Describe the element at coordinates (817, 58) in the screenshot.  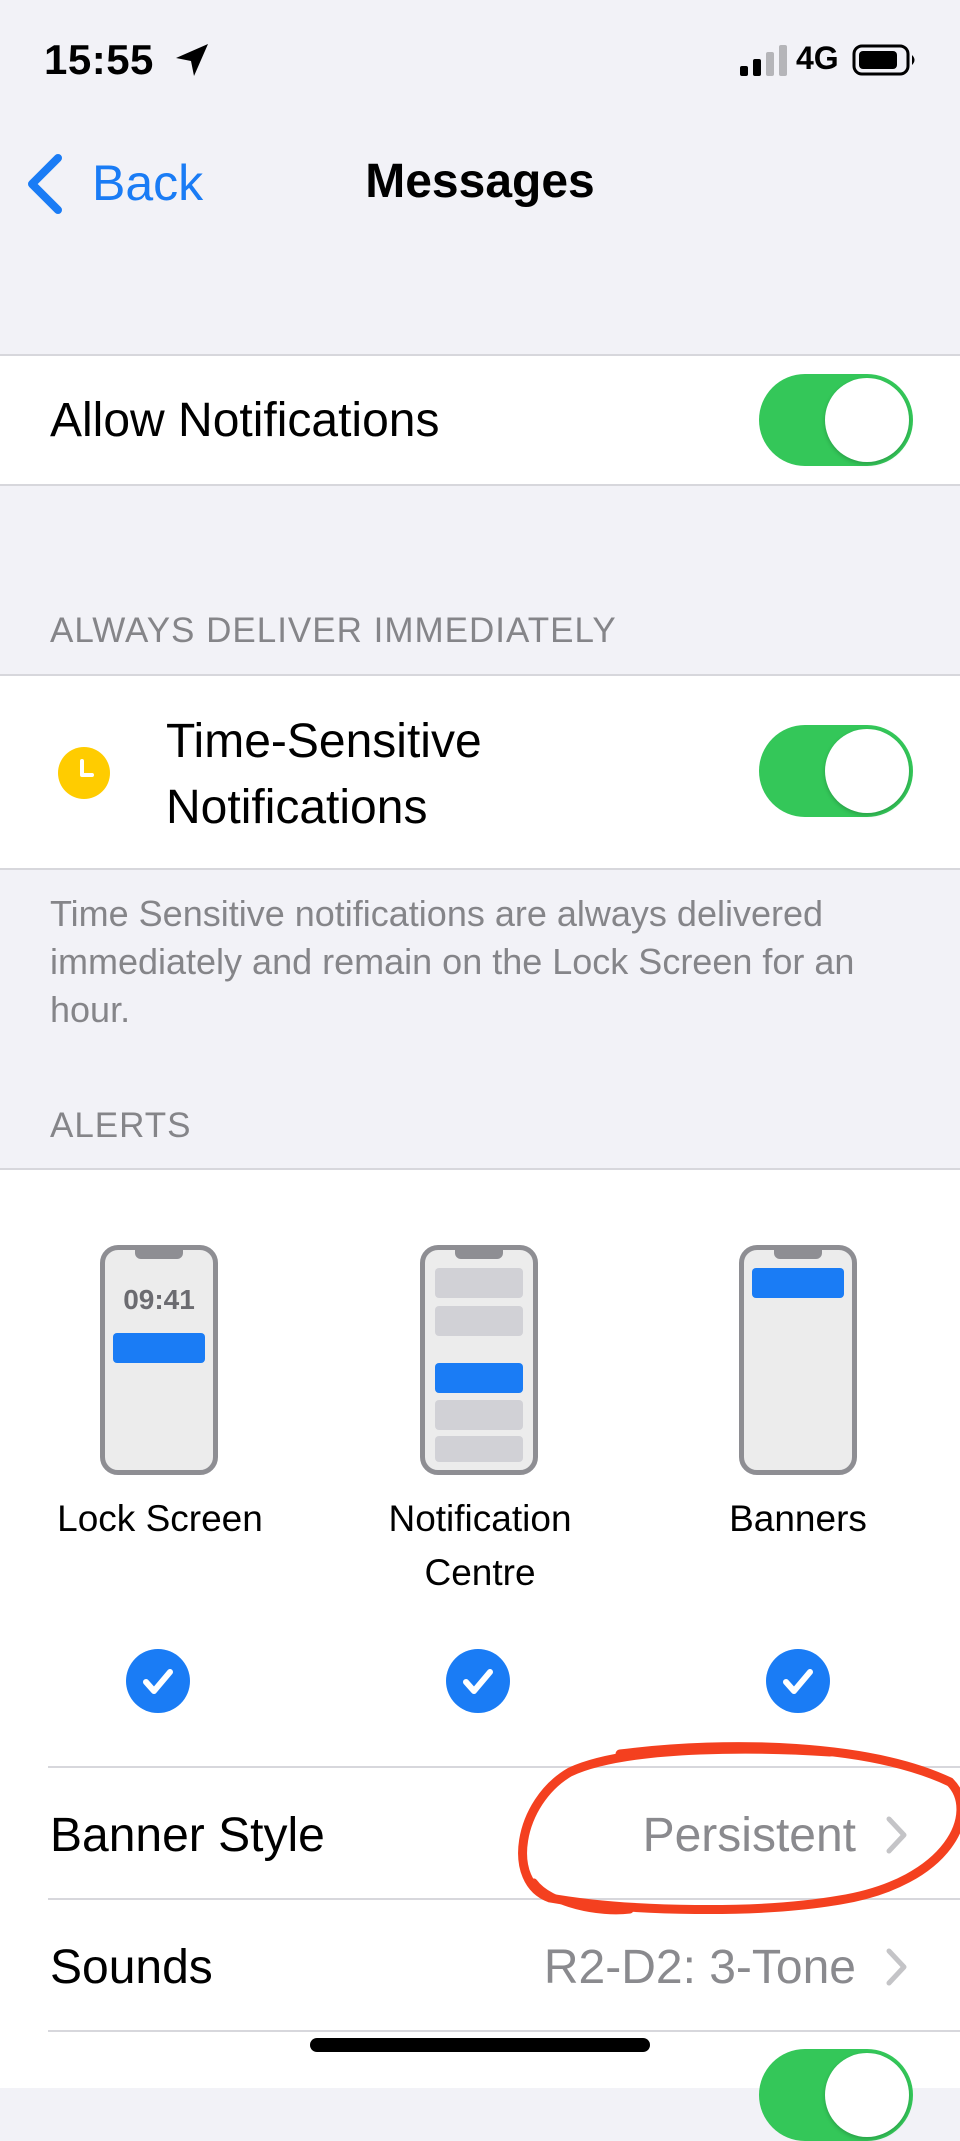
I see `network-type: 4G` at that location.